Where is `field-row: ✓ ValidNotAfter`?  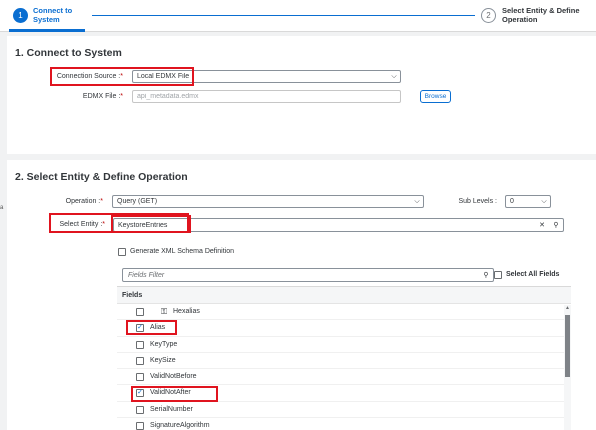 field-row: ✓ ValidNotAfter is located at coordinates (344, 393).